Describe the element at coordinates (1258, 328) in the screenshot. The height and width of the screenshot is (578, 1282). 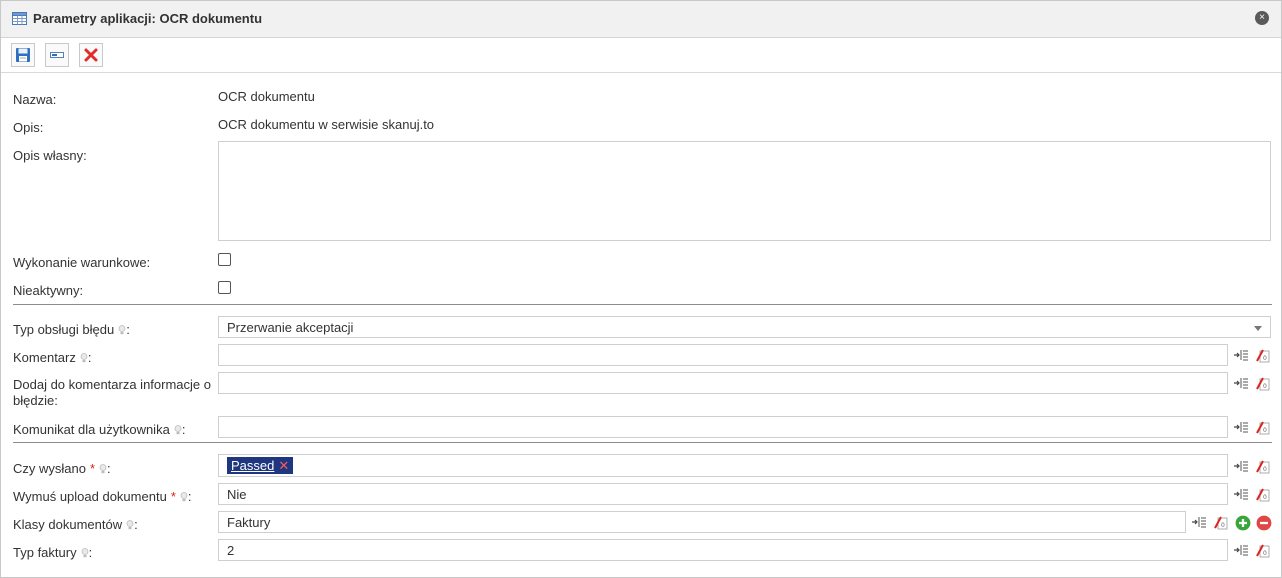
I see `chevron-down-icon` at that location.